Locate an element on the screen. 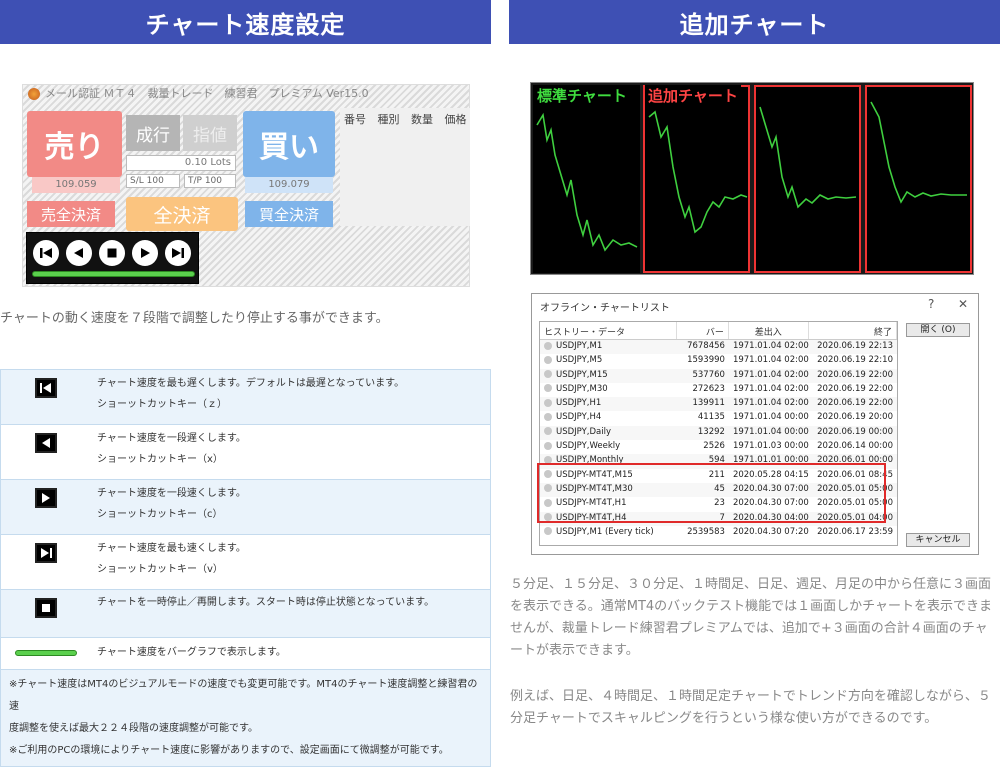  cell-from: 1971.01.03 00:00 is located at coordinates (770, 446).